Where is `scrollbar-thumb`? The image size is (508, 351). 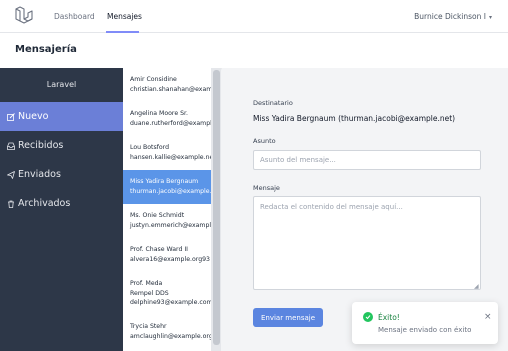
scrollbar-thumb is located at coordinates (216, 207).